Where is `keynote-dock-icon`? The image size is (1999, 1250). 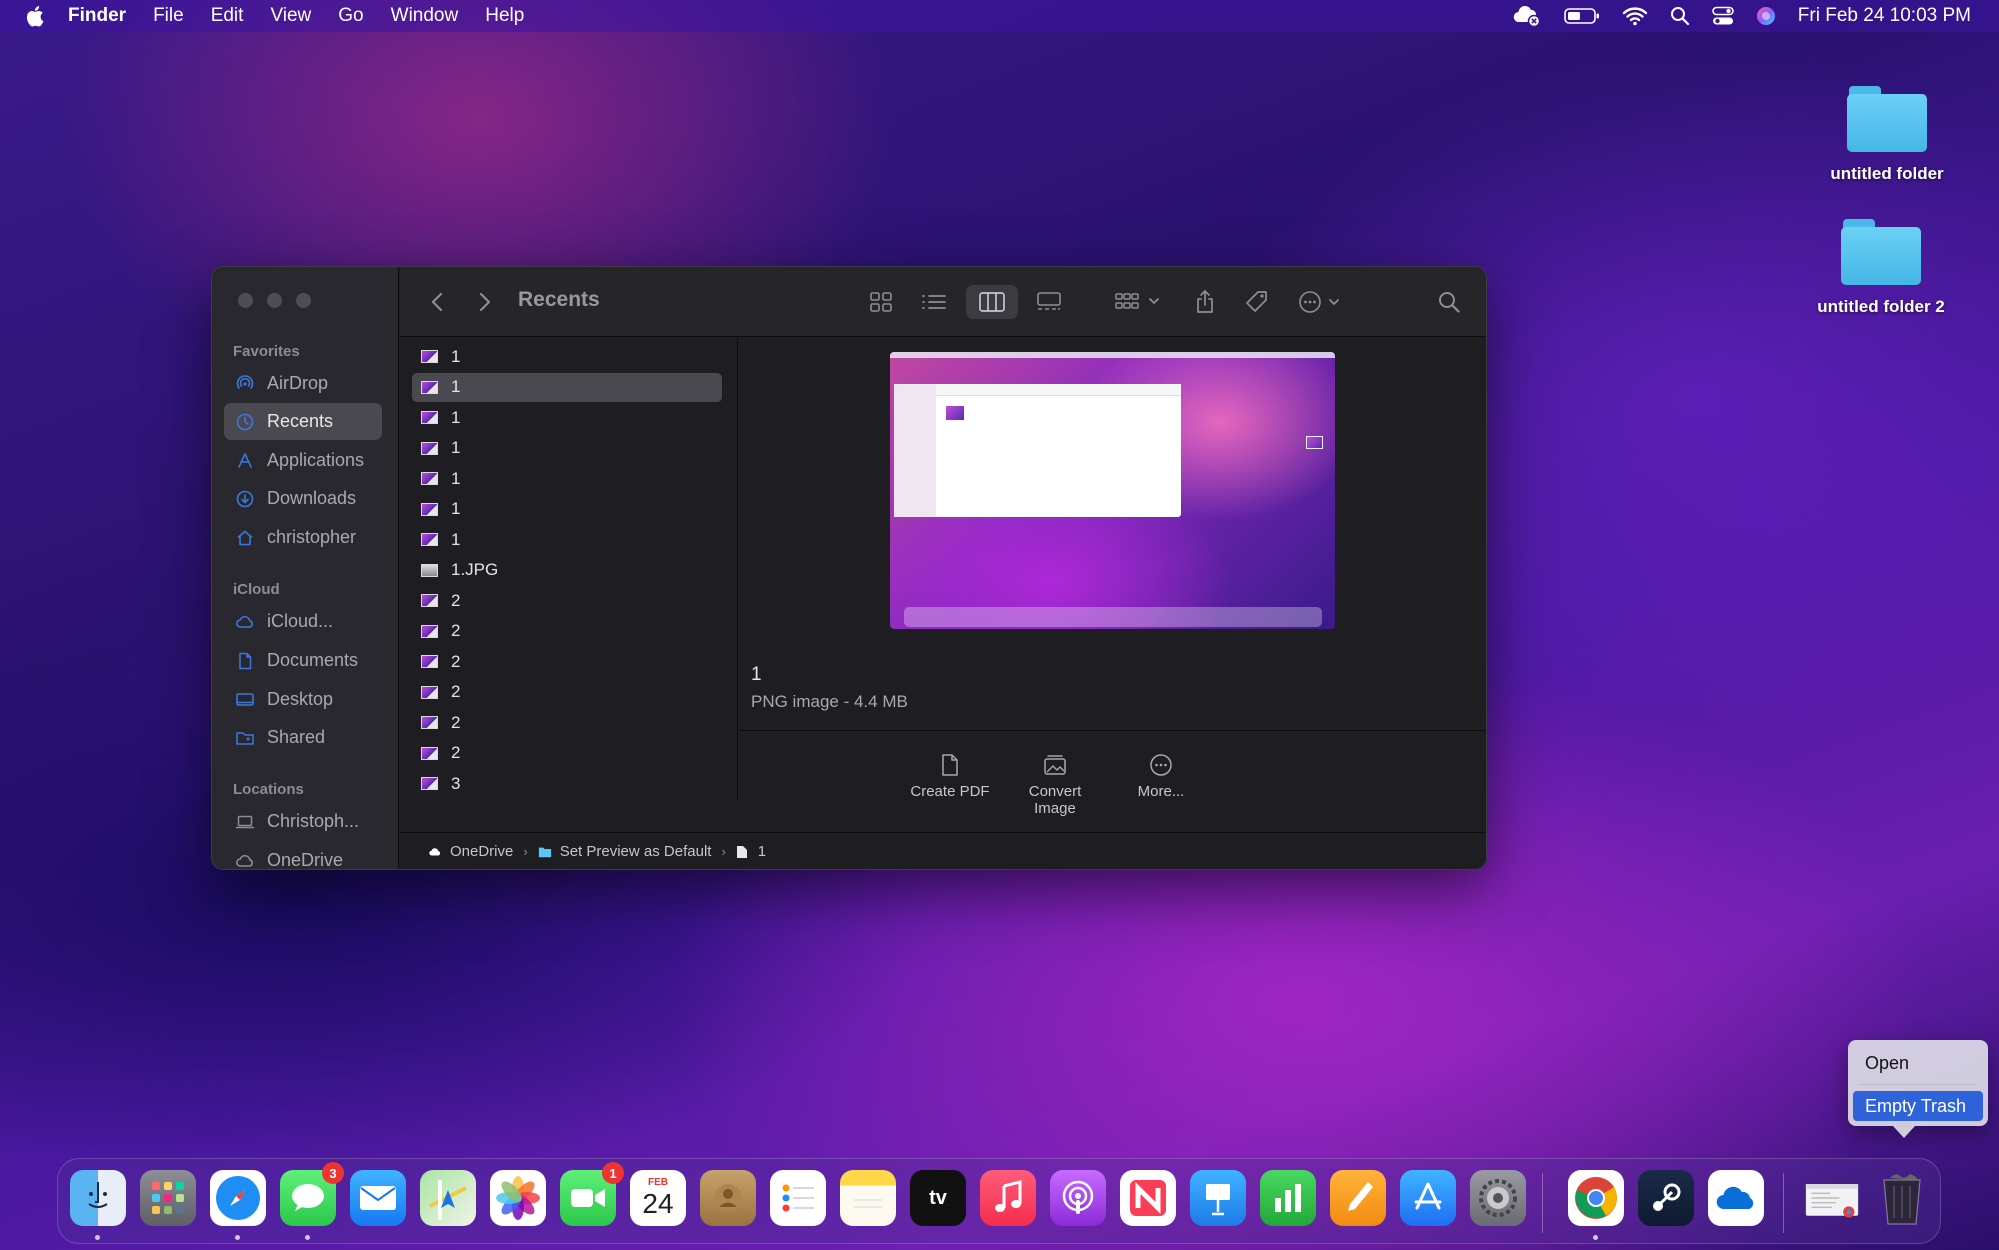
keynote-dock-icon is located at coordinates (1218, 1198).